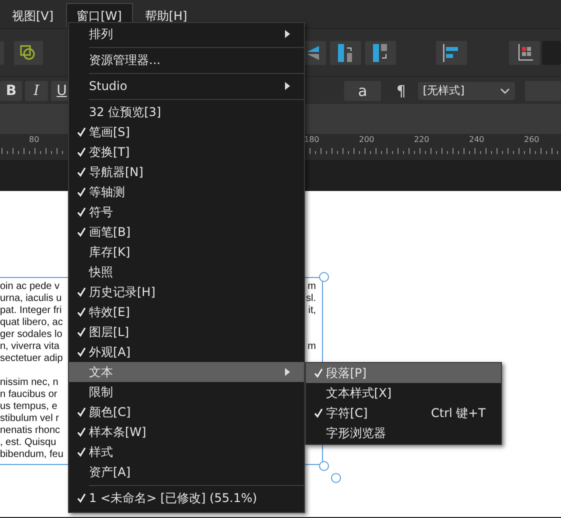 The image size is (561, 518). What do you see at coordinates (28, 443) in the screenshot?
I see `document-text: , est. Quisqu` at bounding box center [28, 443].